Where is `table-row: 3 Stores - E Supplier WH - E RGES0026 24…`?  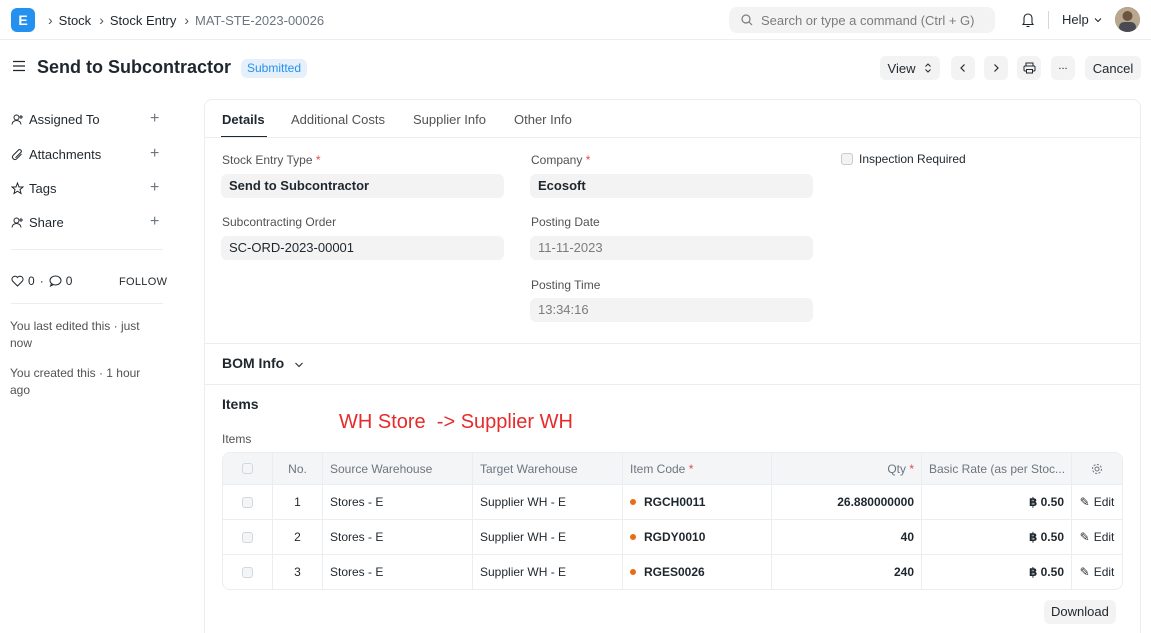
table-row: 3 Stores - E Supplier WH - E RGES0026 24… is located at coordinates (672, 571).